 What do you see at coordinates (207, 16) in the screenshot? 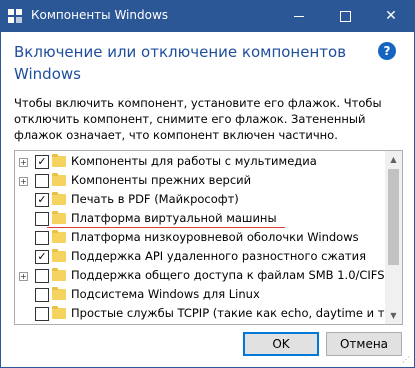
I see `title-bar: Компоненты Windows ✕` at bounding box center [207, 16].